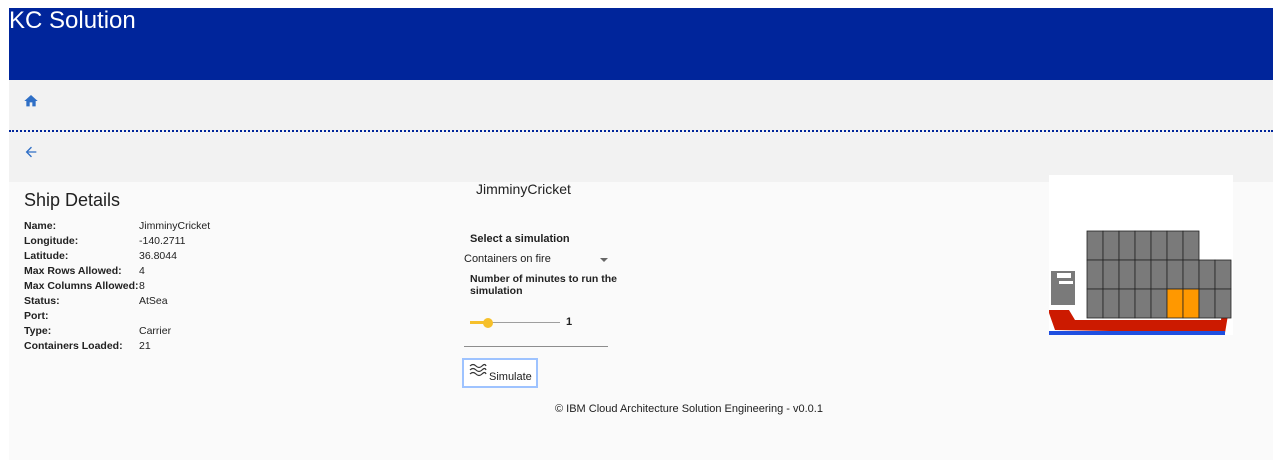 The image size is (1273, 460). I want to click on waves-icon, so click(478, 370).